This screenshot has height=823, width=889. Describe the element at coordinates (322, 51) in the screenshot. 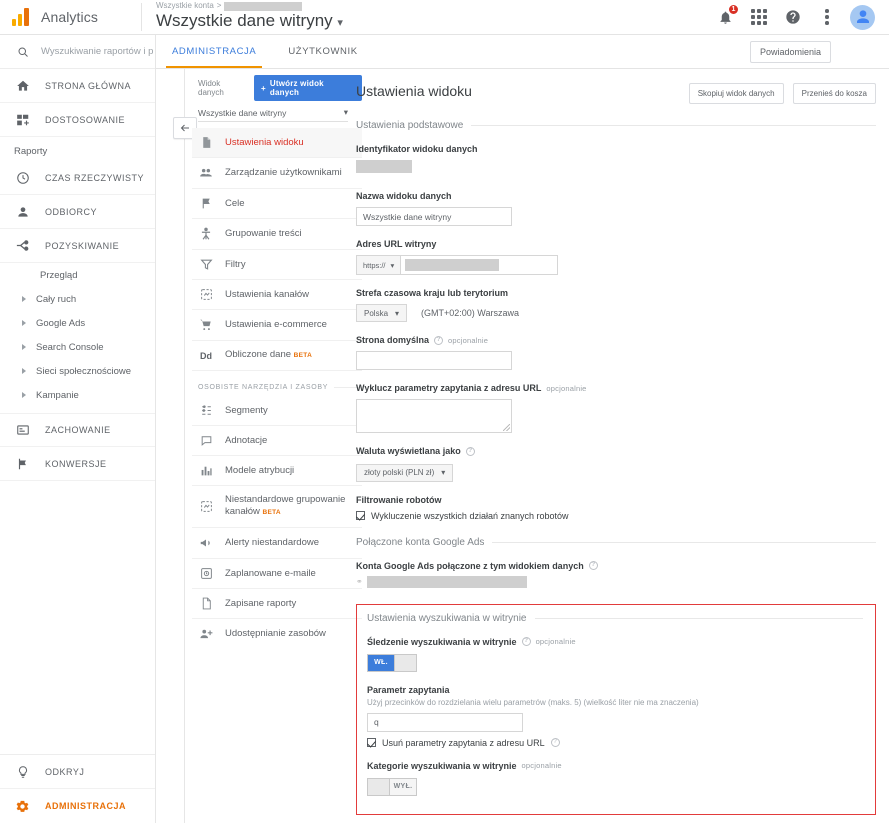

I see `tab-uzytkownik: UŻYTKOWNIK` at that location.